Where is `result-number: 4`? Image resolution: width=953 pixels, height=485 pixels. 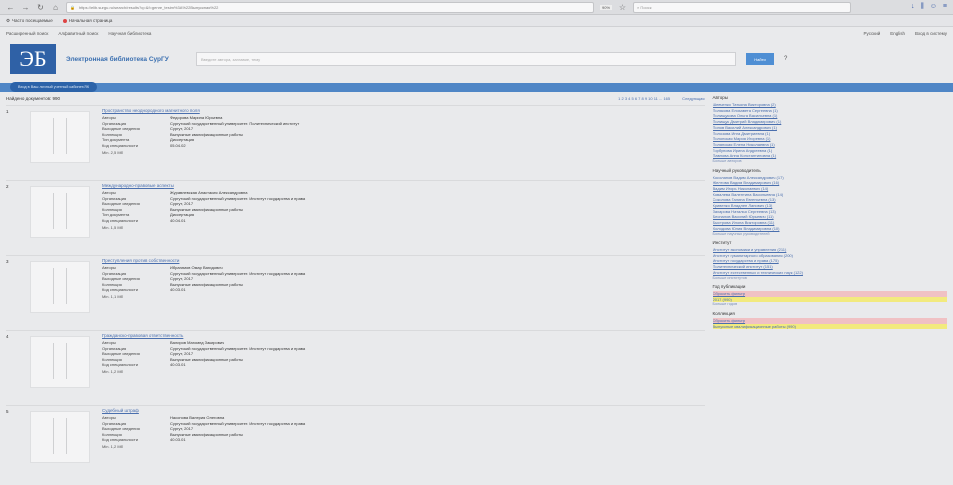 result-number: 4 is located at coordinates (7, 336).